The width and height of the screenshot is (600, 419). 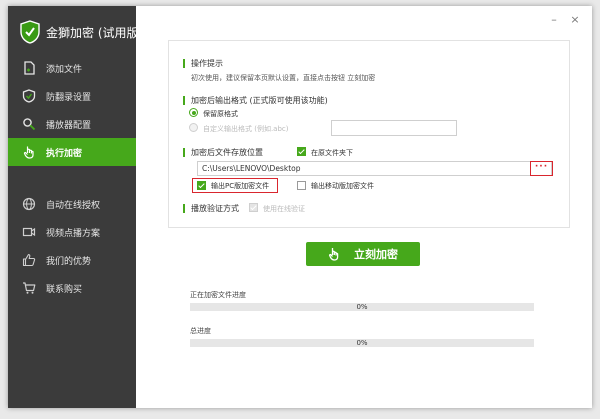 I want to click on current-progress-bar: 0%, so click(x=362, y=307).